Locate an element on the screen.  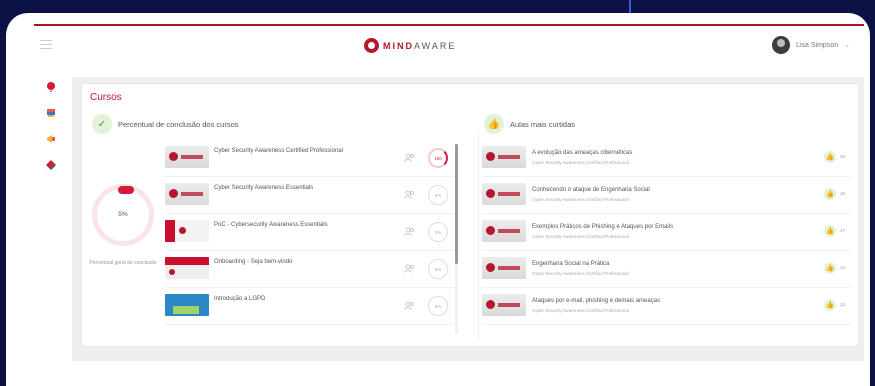
course-title: Cyber Security Awareness Essentials is located at coordinates (264, 188).